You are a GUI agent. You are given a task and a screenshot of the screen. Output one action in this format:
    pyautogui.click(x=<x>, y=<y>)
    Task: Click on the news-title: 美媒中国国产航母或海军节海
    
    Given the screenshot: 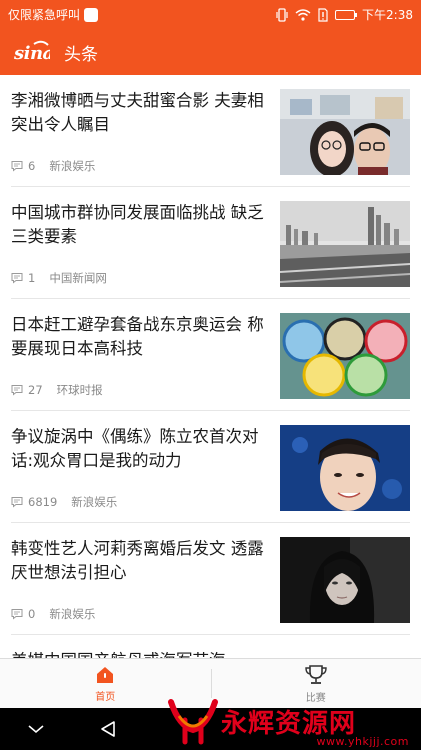 What is the action you would take?
    pyautogui.click(x=205, y=653)
    